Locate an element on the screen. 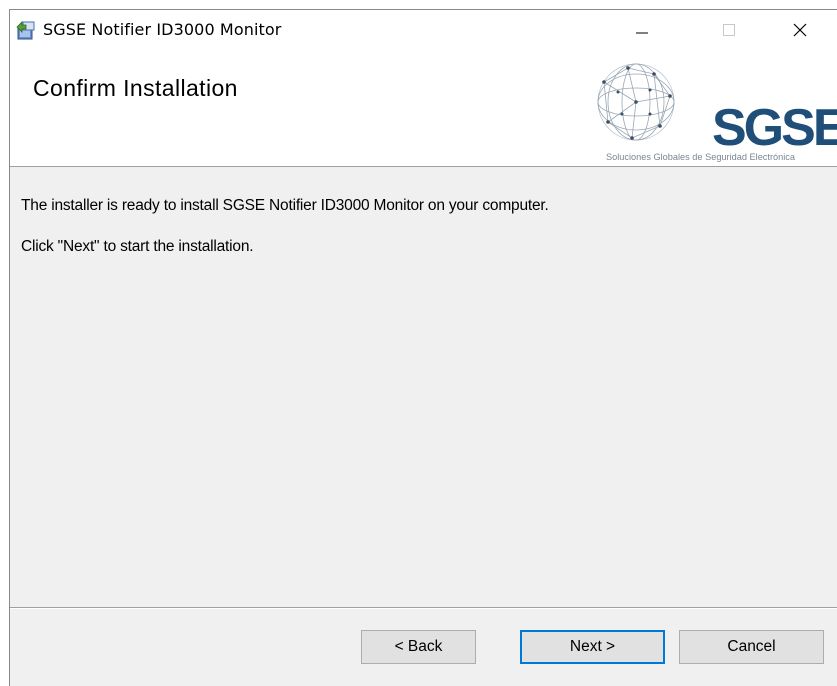 The image size is (837, 686). next-button: Next > is located at coordinates (592, 647).